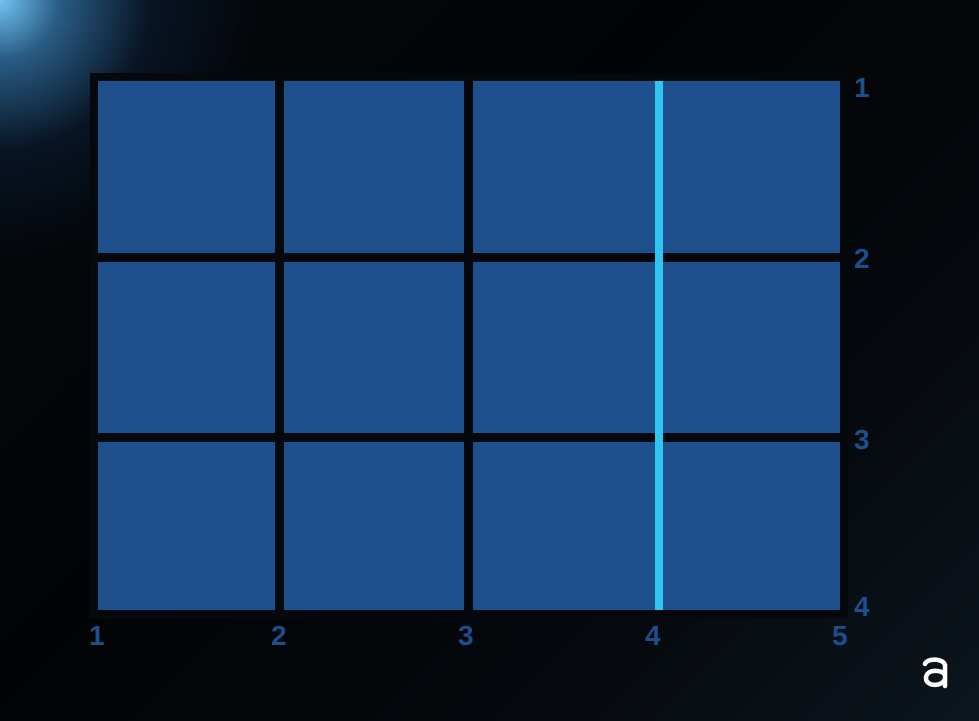 Image resolution: width=979 pixels, height=721 pixels. What do you see at coordinates (840, 635) in the screenshot?
I see `column-line-label: 5` at bounding box center [840, 635].